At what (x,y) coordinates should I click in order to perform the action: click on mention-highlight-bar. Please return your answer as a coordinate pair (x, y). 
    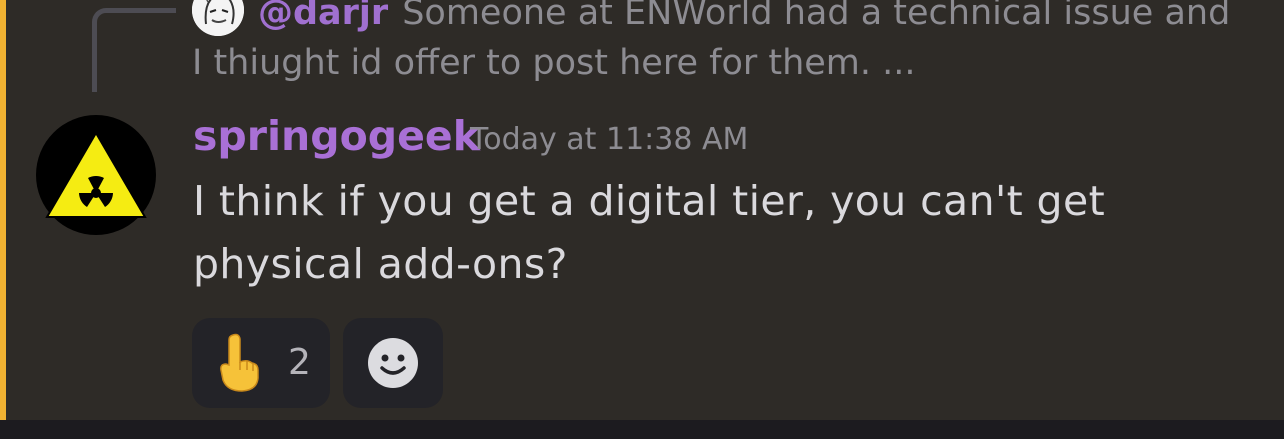
    Looking at the image, I should click on (3, 210).